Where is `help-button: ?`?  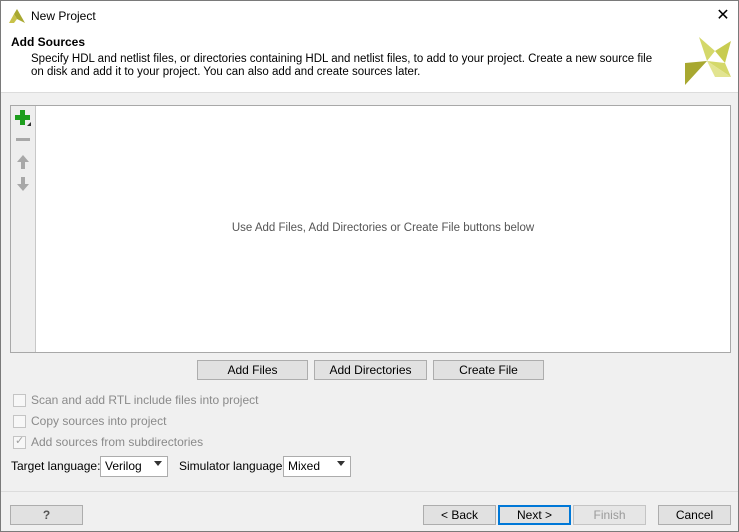
help-button: ? is located at coordinates (46, 515).